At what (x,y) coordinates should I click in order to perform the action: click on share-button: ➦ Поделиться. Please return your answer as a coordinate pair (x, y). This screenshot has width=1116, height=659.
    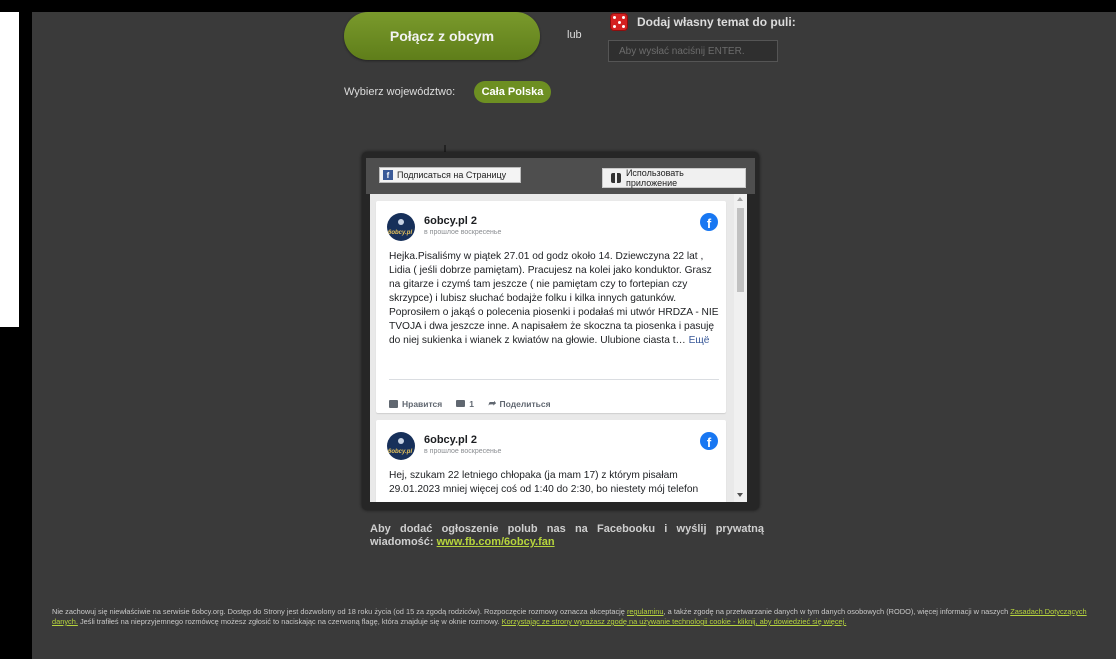
    Looking at the image, I should click on (519, 403).